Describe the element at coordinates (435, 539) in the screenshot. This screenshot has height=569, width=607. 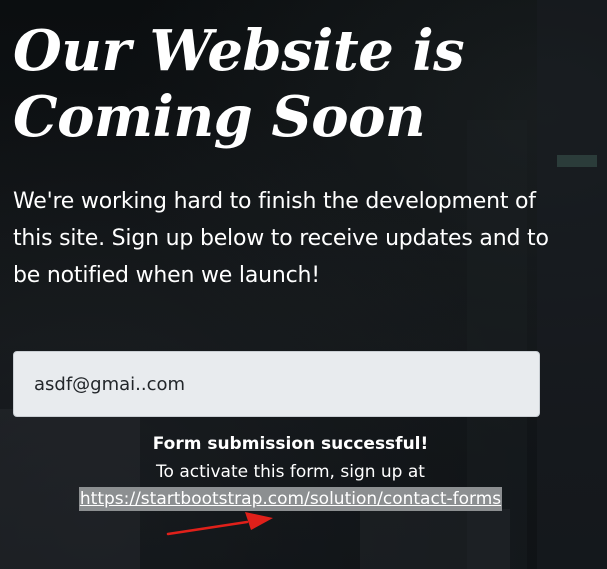
I see `background-building` at that location.